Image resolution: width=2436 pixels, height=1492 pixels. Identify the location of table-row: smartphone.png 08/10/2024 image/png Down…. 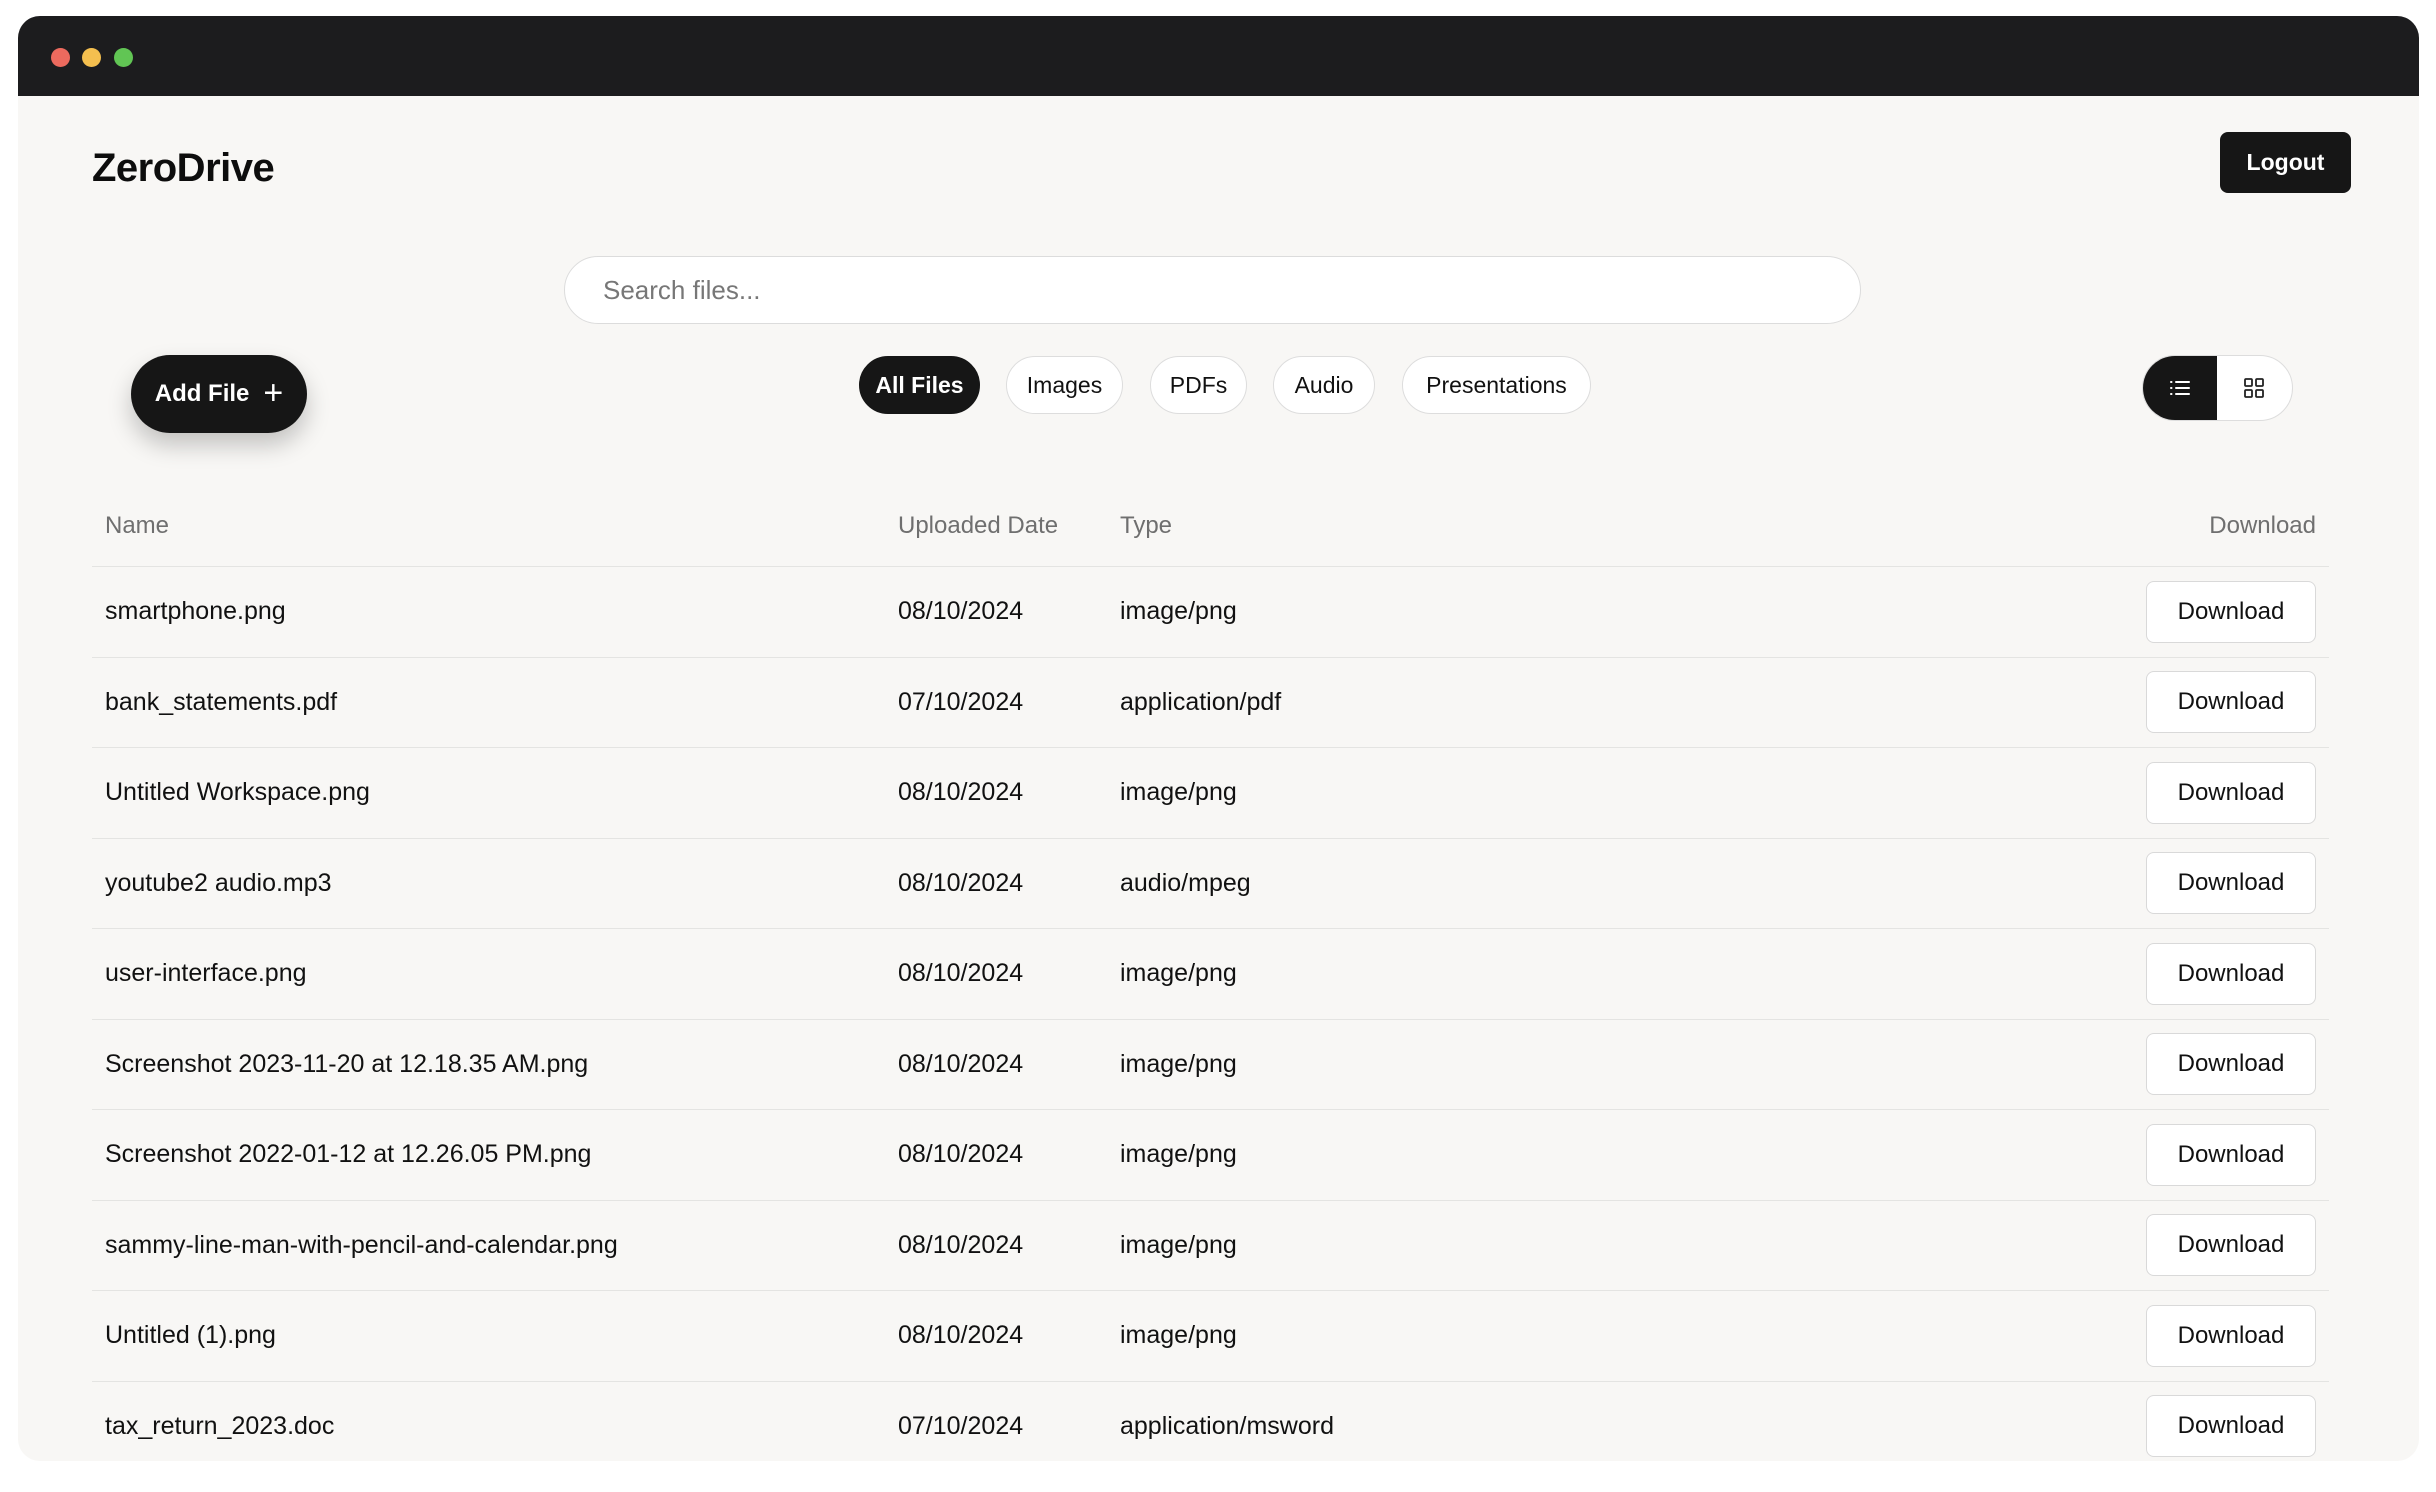
(1210, 612).